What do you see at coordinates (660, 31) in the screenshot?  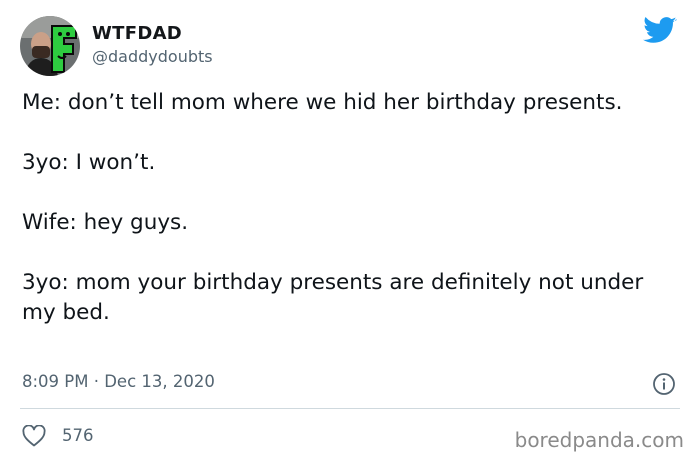 I see `twitter-bird-icon` at bounding box center [660, 31].